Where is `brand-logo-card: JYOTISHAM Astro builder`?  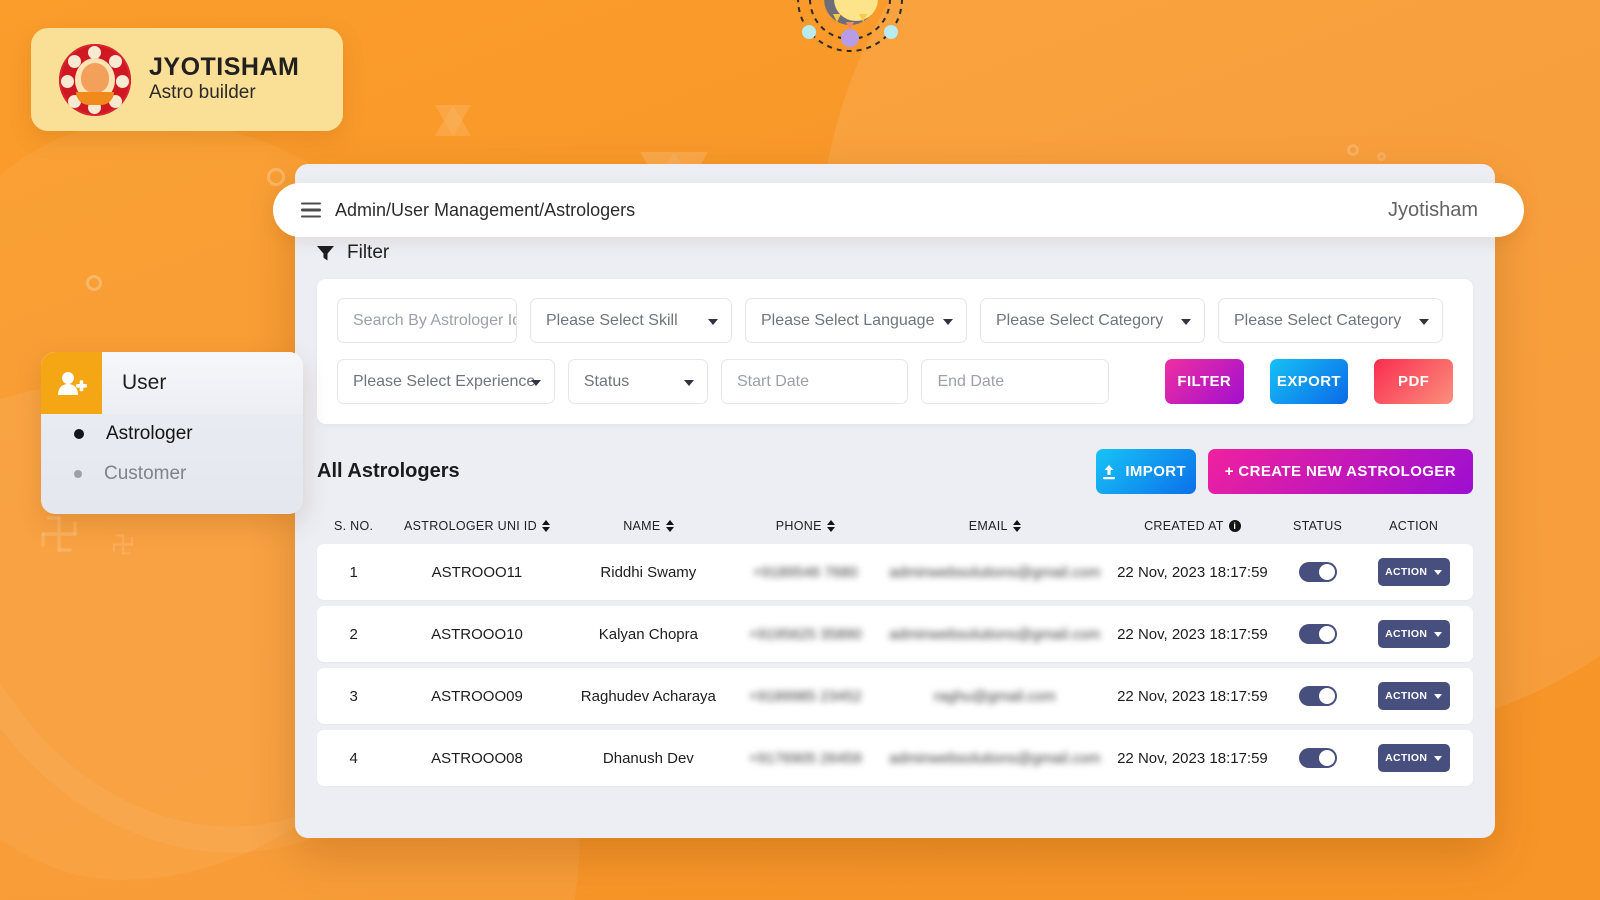
brand-logo-card: JYOTISHAM Astro builder is located at coordinates (187, 79).